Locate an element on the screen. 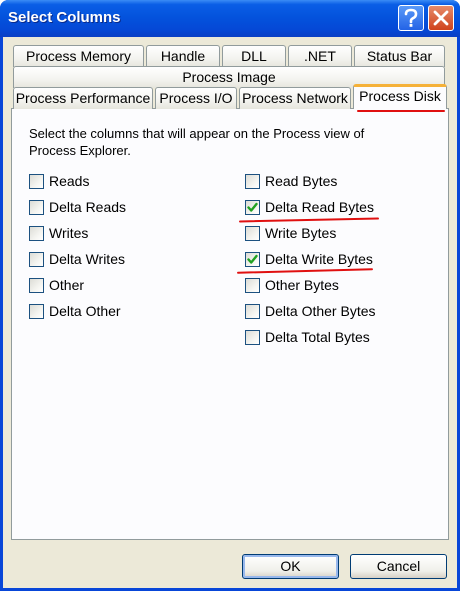 Image resolution: width=460 pixels, height=591 pixels. cancel-button: Cancel is located at coordinates (398, 566).